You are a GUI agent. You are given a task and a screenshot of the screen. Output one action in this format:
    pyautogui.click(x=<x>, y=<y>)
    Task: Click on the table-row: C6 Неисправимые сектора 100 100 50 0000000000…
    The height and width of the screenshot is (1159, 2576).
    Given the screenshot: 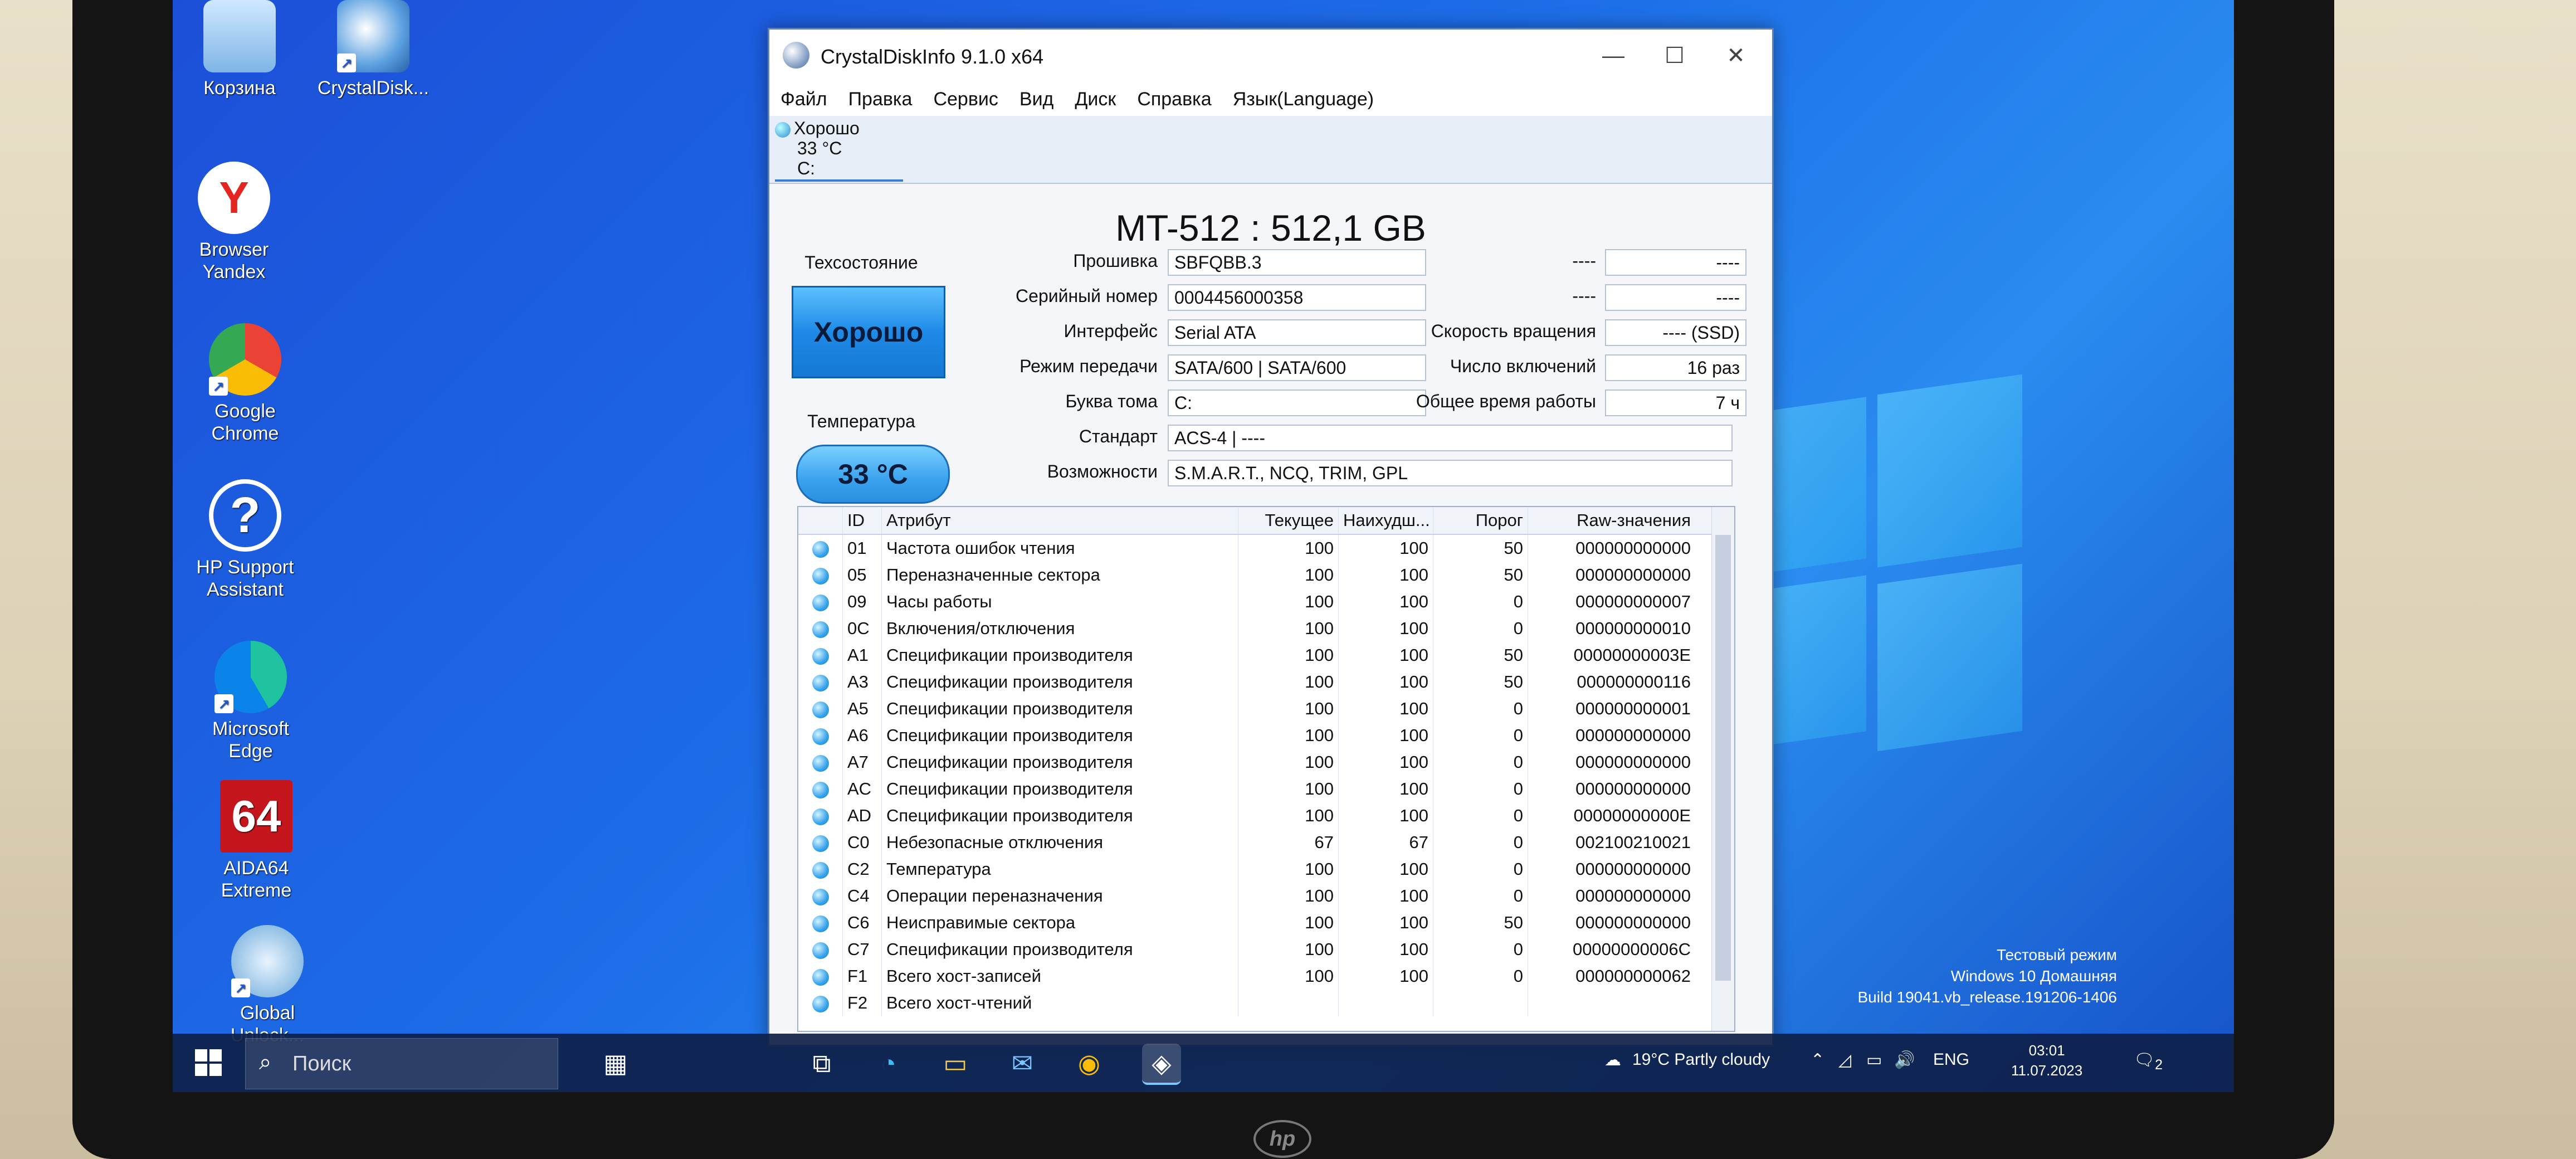 What is the action you would take?
    pyautogui.click(x=1266, y=922)
    